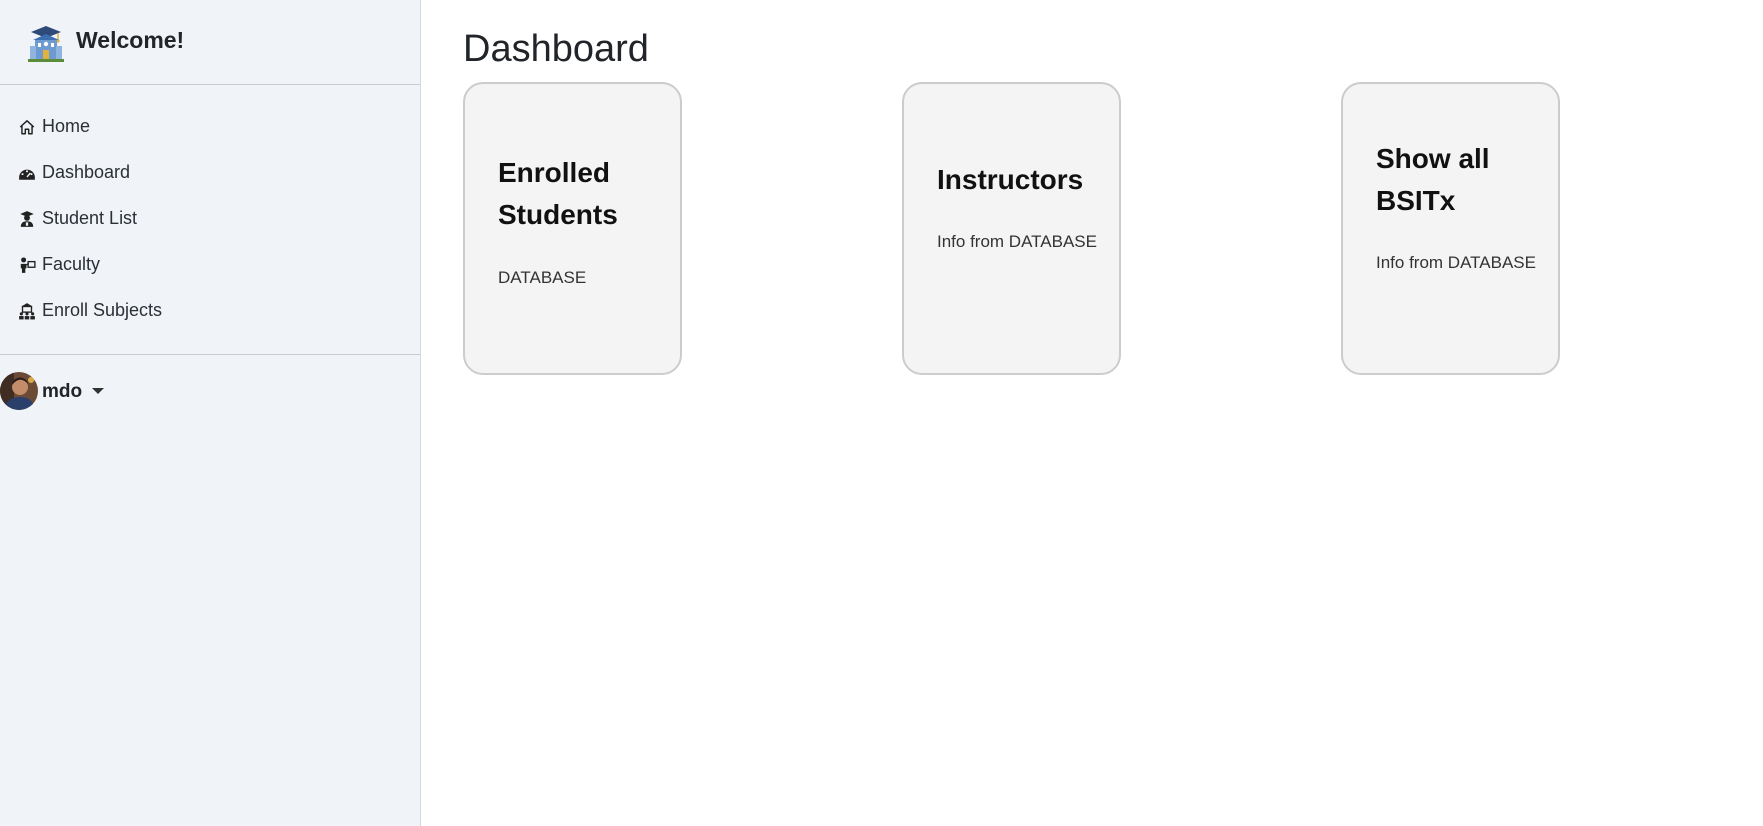 This screenshot has width=1763, height=826. What do you see at coordinates (19, 391) in the screenshot?
I see `user-avatar` at bounding box center [19, 391].